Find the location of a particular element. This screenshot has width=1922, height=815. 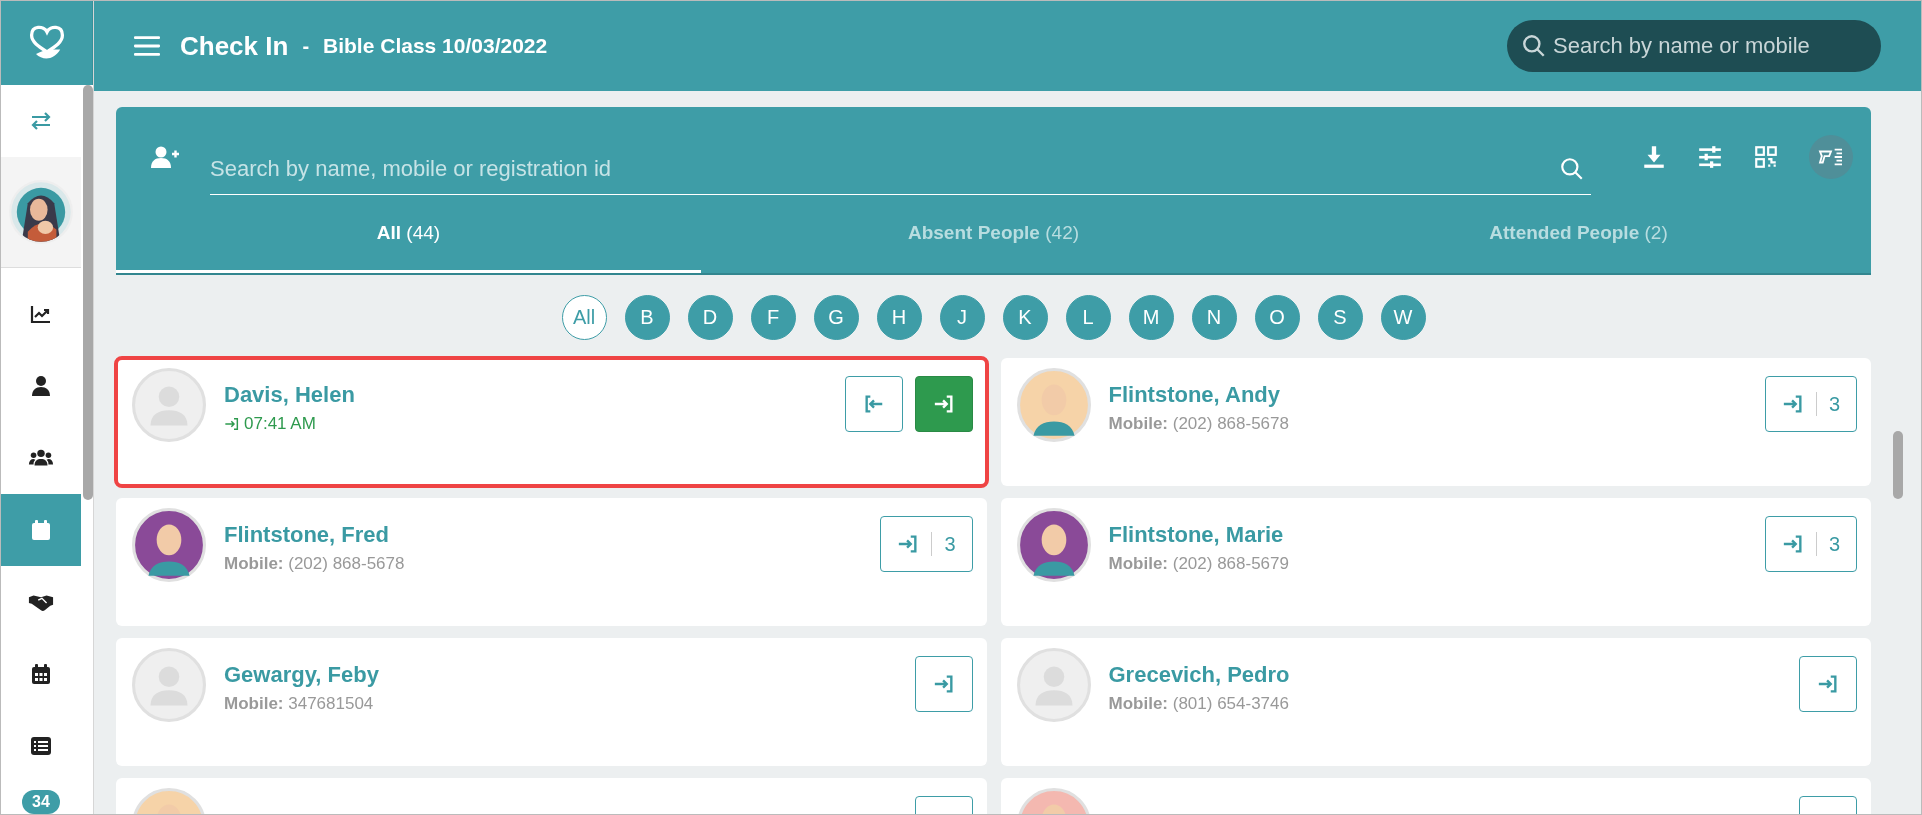

person-name: Flintstone, Andy is located at coordinates (1427, 395).